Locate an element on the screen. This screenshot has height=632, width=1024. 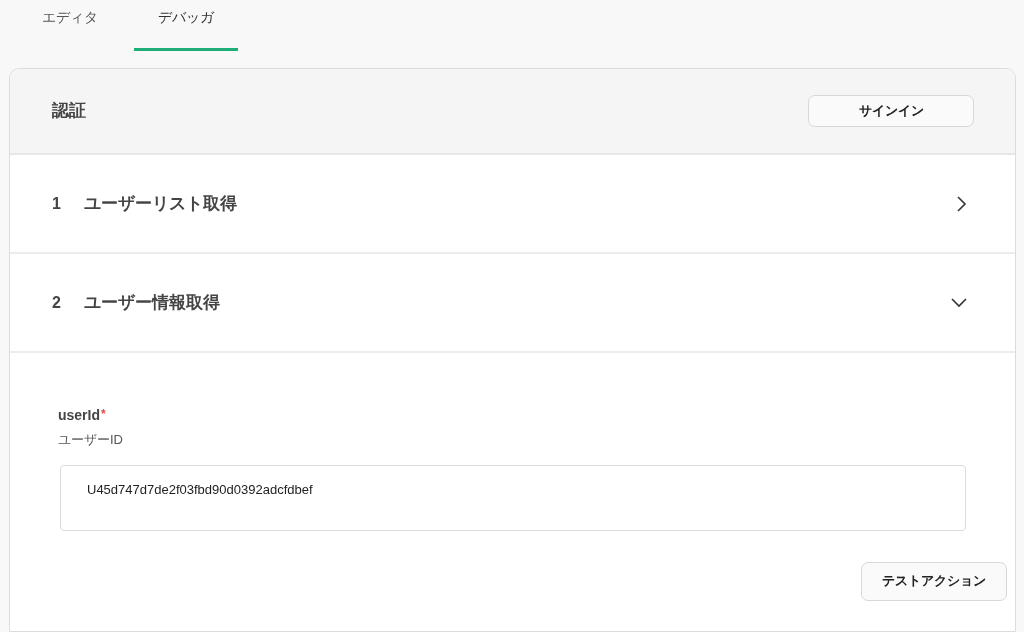
sign-in-button: サインイン is located at coordinates (891, 111).